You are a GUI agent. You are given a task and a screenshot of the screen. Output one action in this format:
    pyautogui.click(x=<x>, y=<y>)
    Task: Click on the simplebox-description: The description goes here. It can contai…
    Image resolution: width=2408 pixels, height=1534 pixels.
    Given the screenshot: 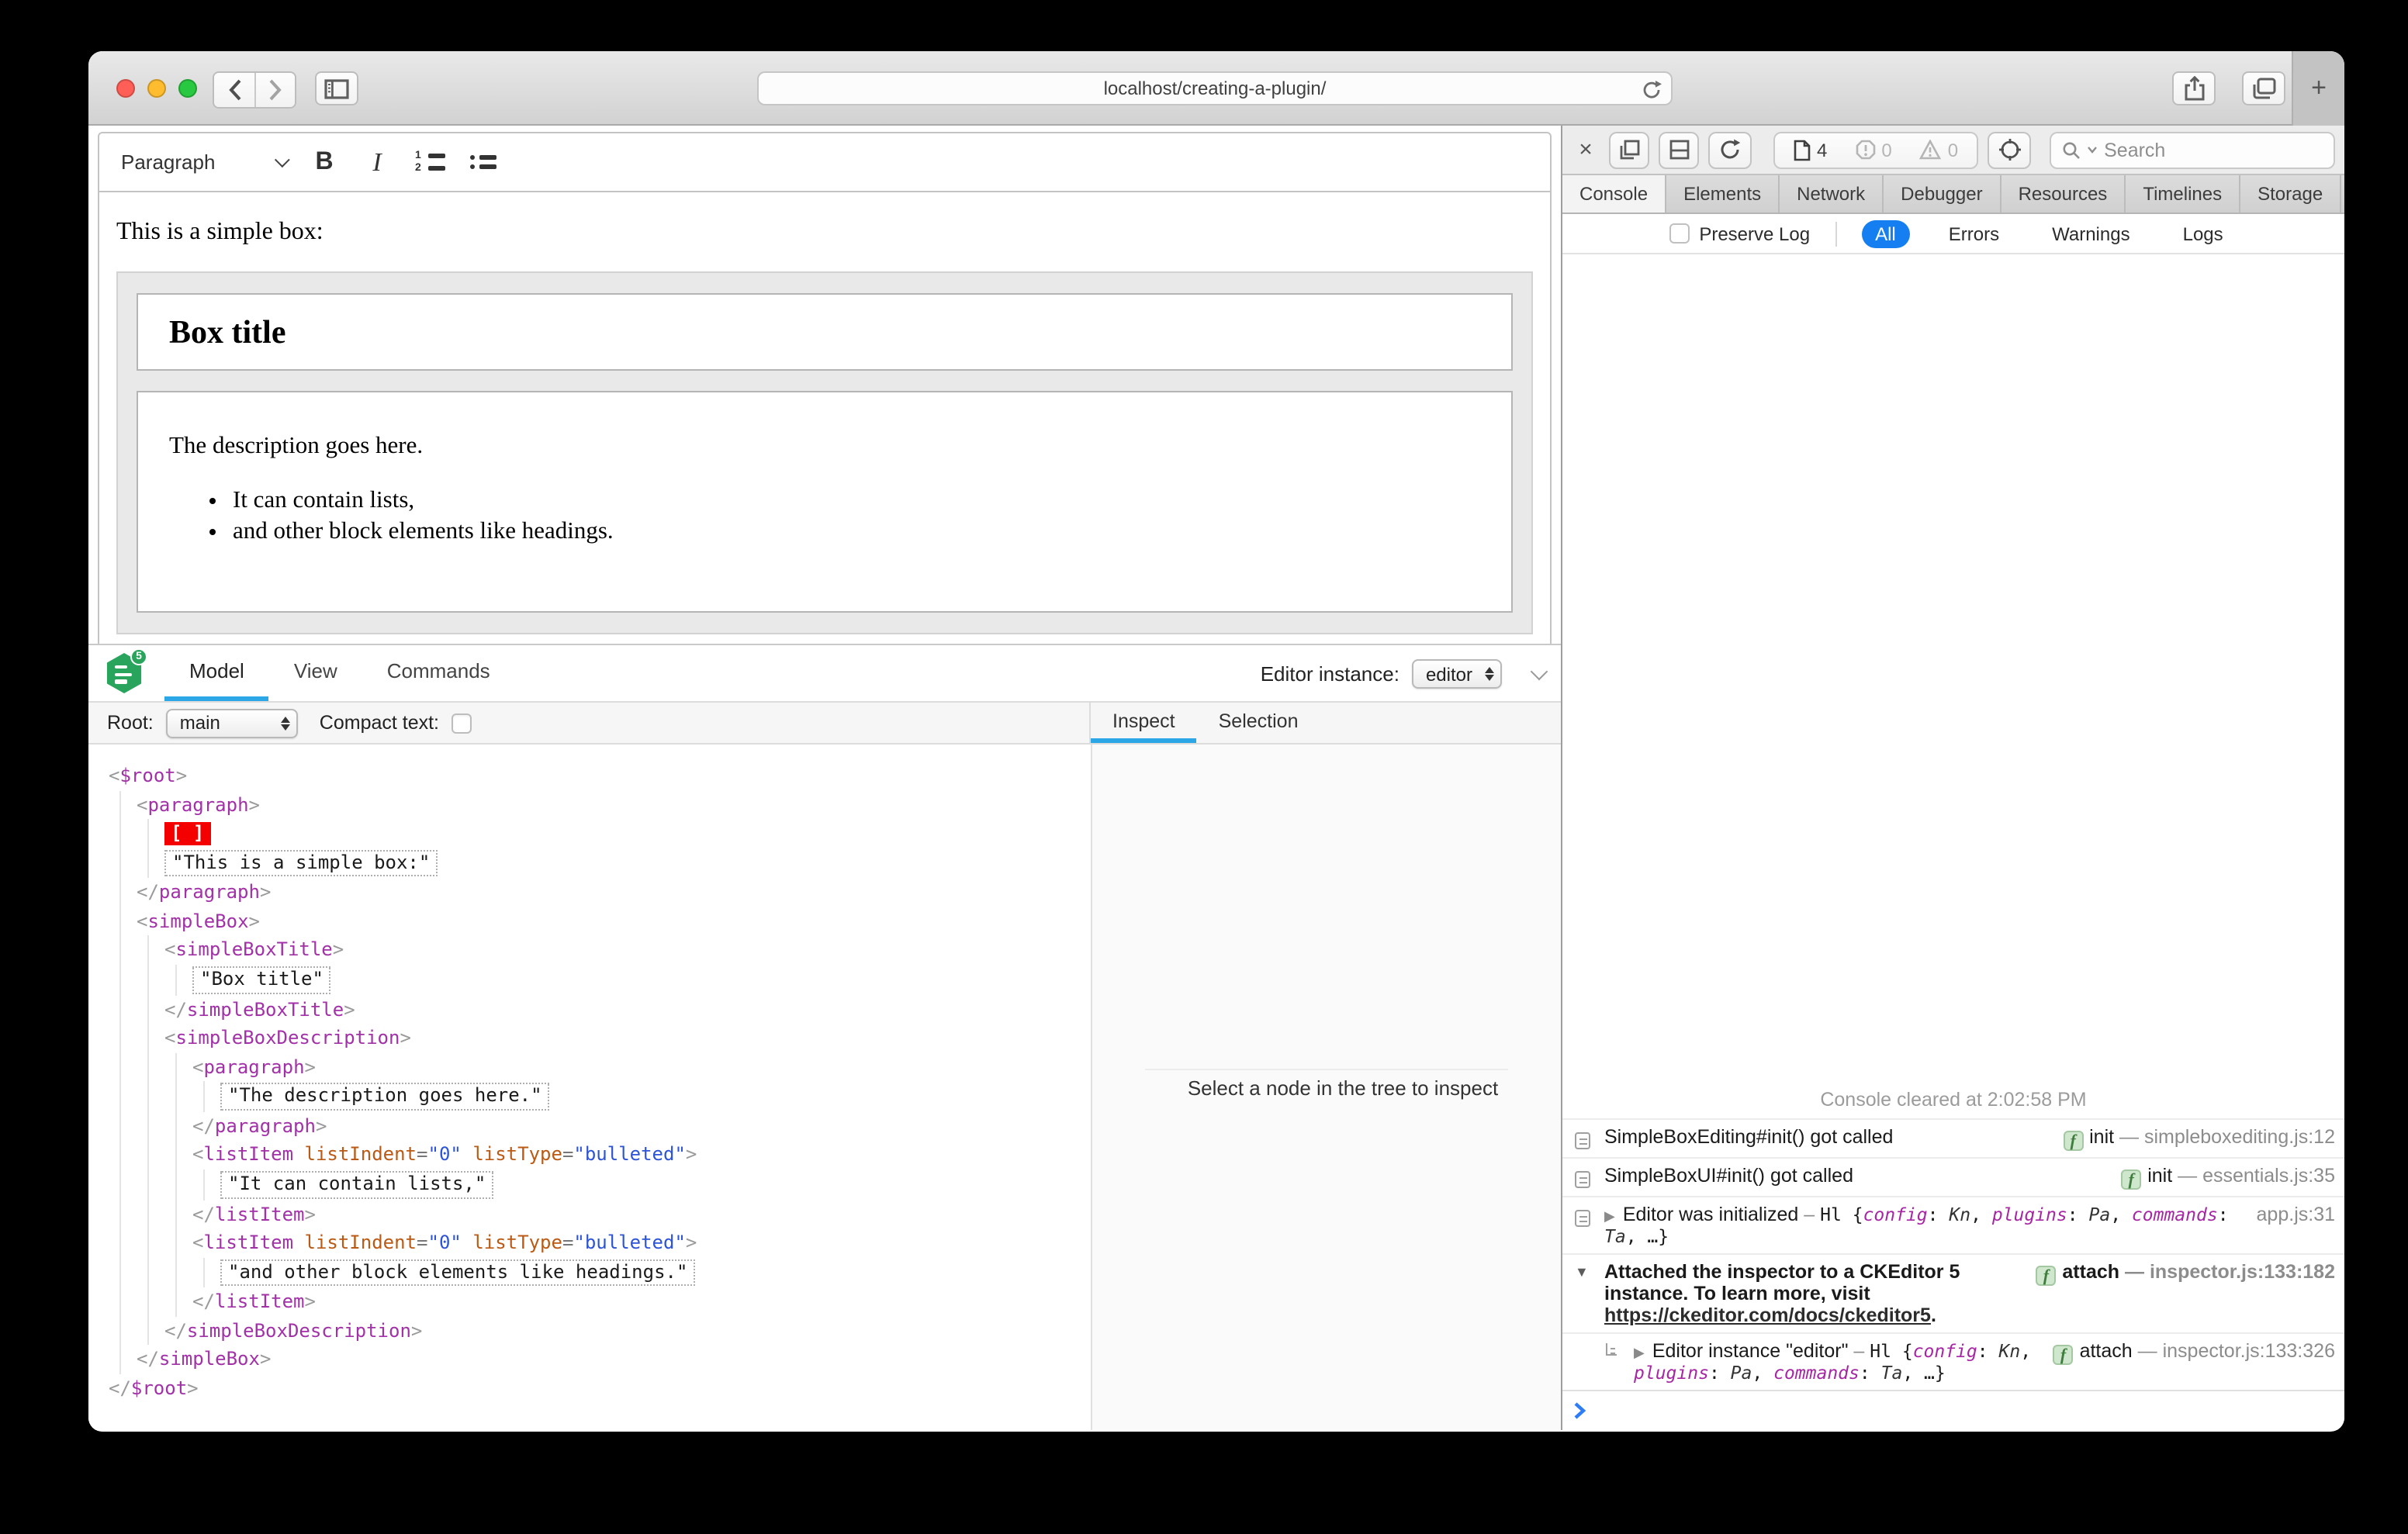 What is the action you would take?
    pyautogui.click(x=825, y=502)
    